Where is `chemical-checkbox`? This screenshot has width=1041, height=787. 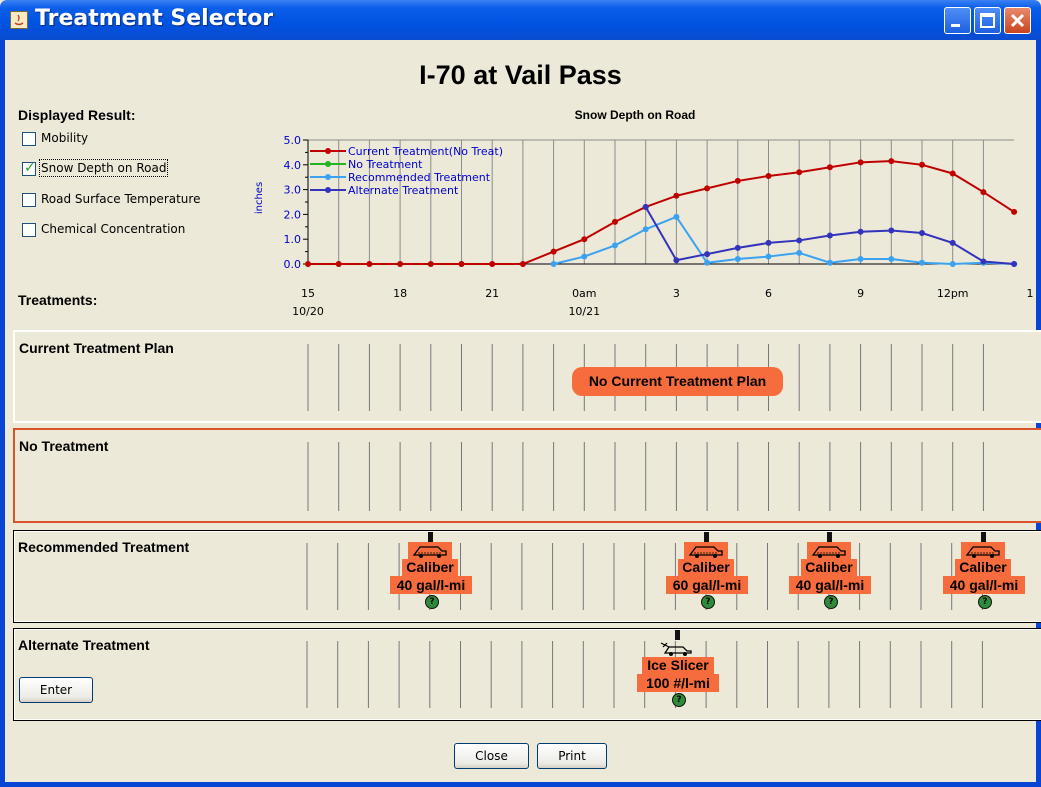 chemical-checkbox is located at coordinates (29, 230).